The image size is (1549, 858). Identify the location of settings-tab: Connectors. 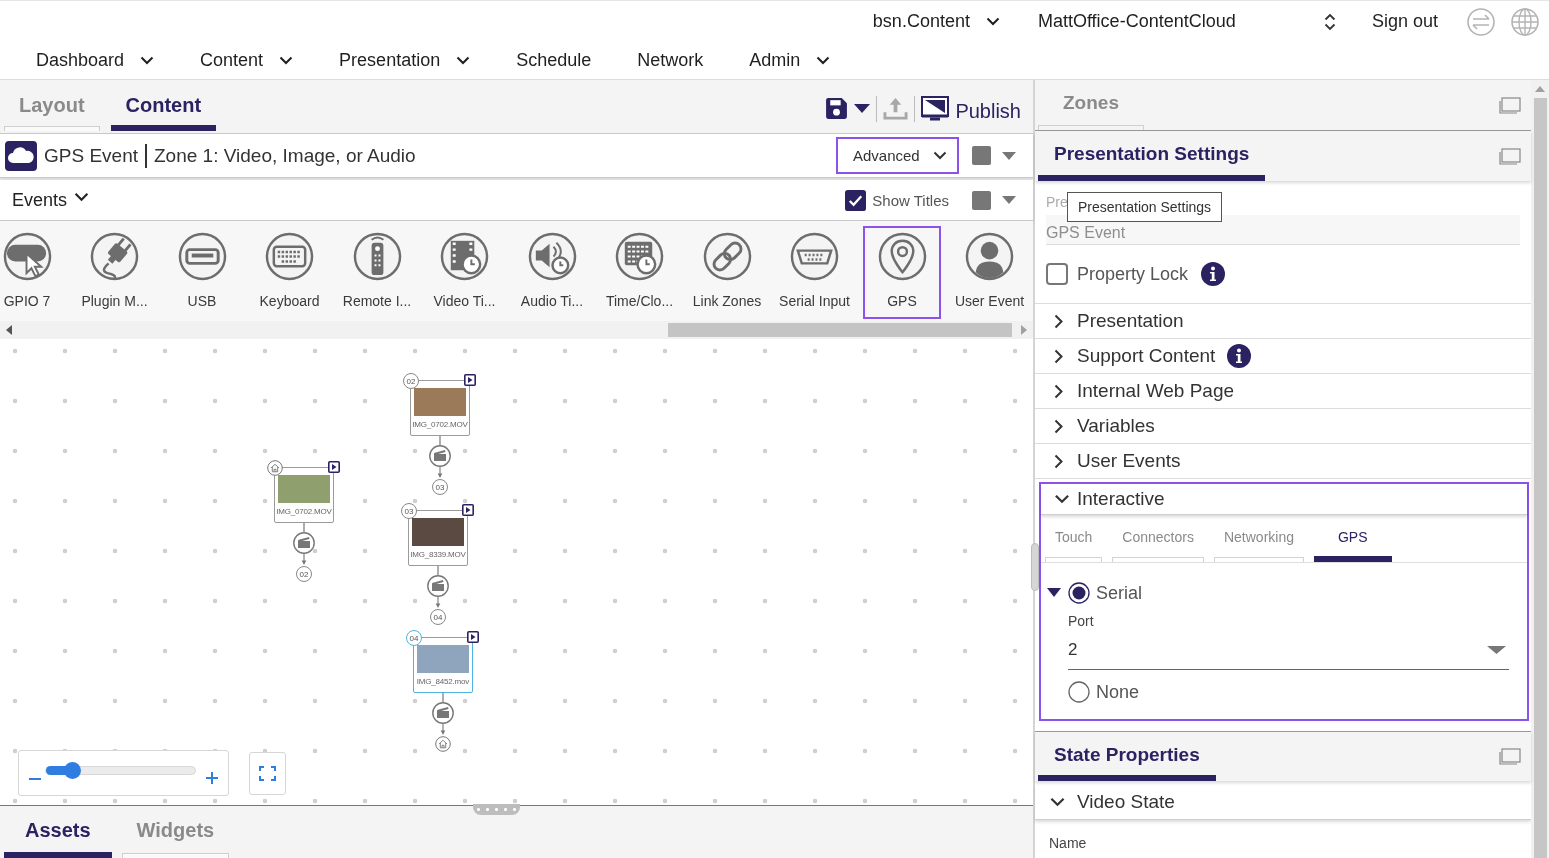
(1158, 540).